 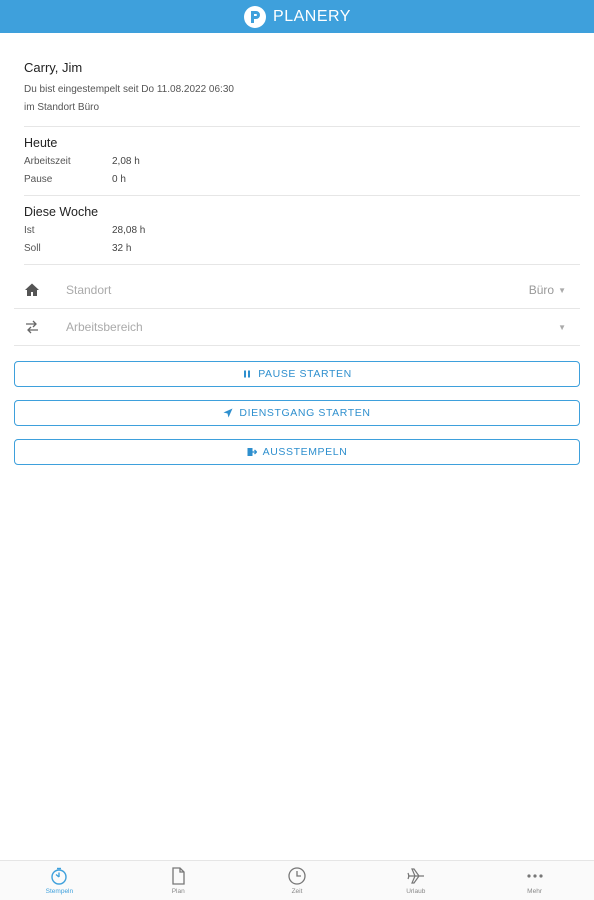 I want to click on stat-row: Pause 0 h, so click(x=302, y=180).